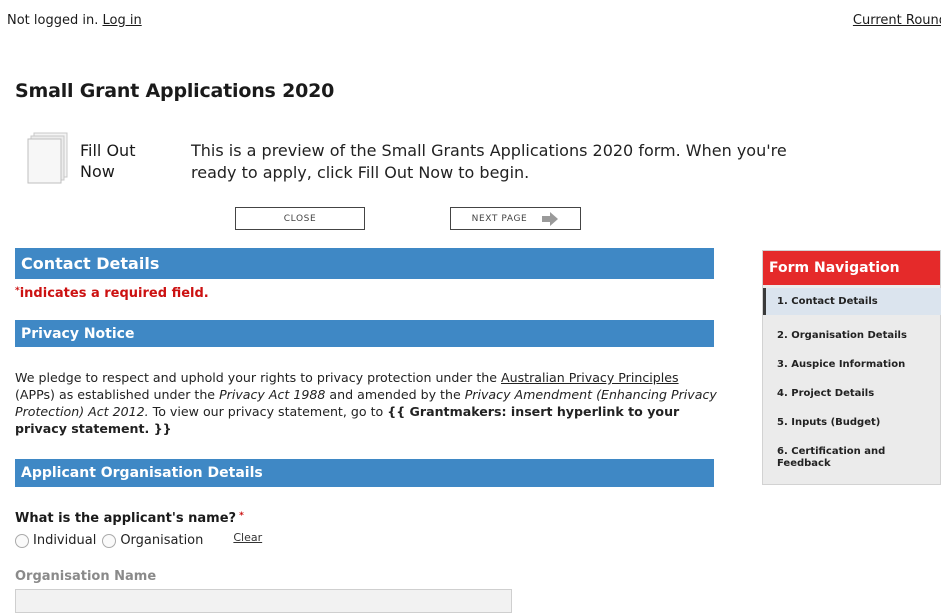  I want to click on nav-item-inputs-budget: 5. Inputs (Budget), so click(852, 423).